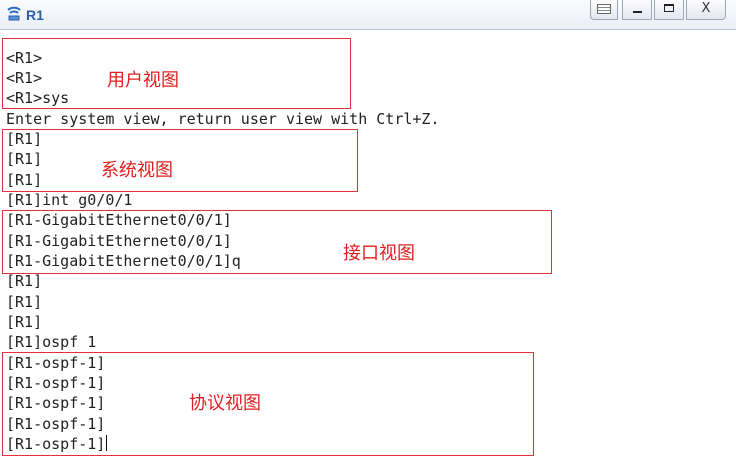 This screenshot has width=736, height=472. What do you see at coordinates (143, 80) in the screenshot?
I see `user-view-annotation: 用户视图` at bounding box center [143, 80].